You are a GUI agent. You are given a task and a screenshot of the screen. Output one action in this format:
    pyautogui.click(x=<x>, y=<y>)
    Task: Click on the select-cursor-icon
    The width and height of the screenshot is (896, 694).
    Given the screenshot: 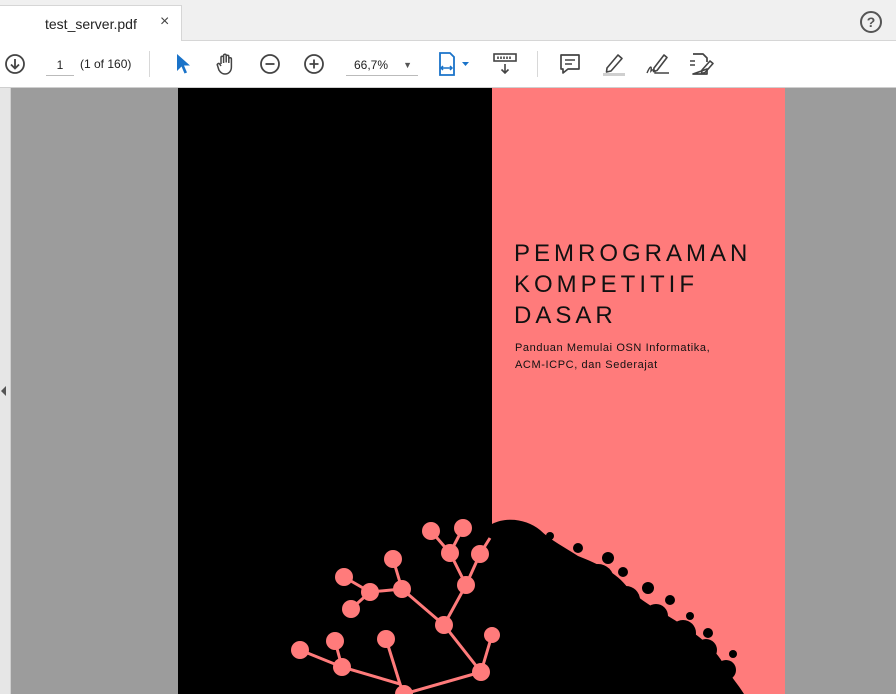 What is the action you would take?
    pyautogui.click(x=183, y=64)
    